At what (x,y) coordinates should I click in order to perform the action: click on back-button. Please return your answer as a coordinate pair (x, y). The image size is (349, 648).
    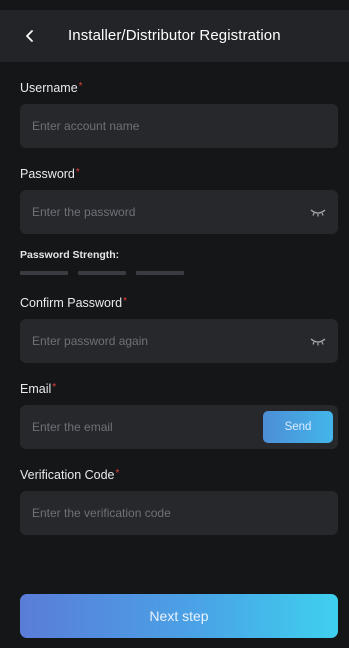
    Looking at the image, I should click on (30, 36).